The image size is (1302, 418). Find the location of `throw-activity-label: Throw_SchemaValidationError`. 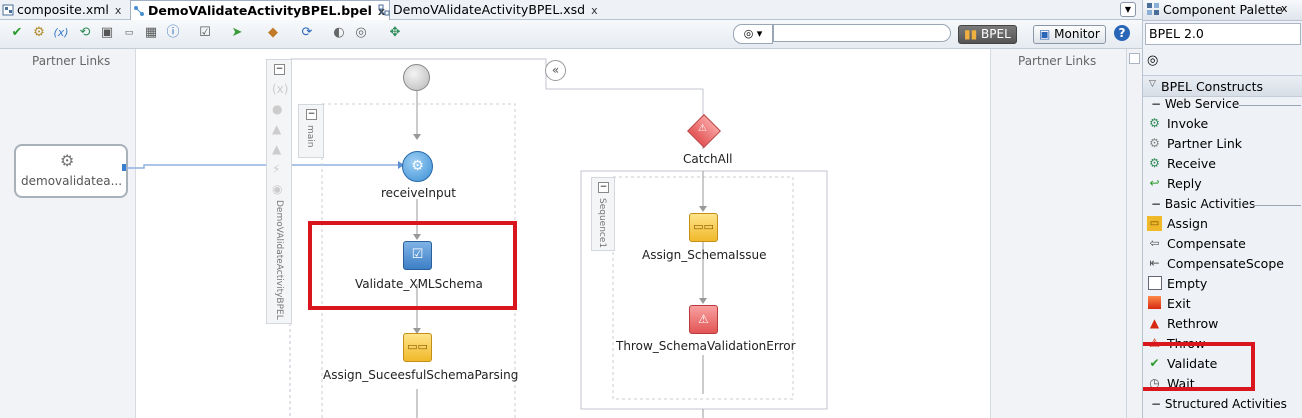

throw-activity-label: Throw_SchemaValidationError is located at coordinates (706, 346).